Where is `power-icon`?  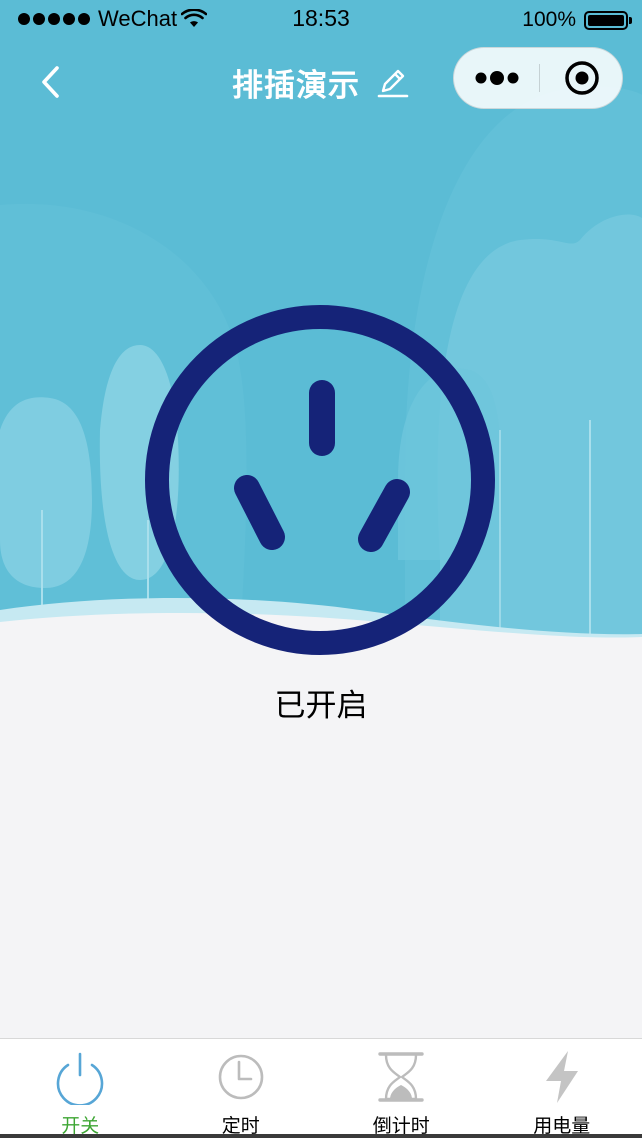 power-icon is located at coordinates (80, 1078).